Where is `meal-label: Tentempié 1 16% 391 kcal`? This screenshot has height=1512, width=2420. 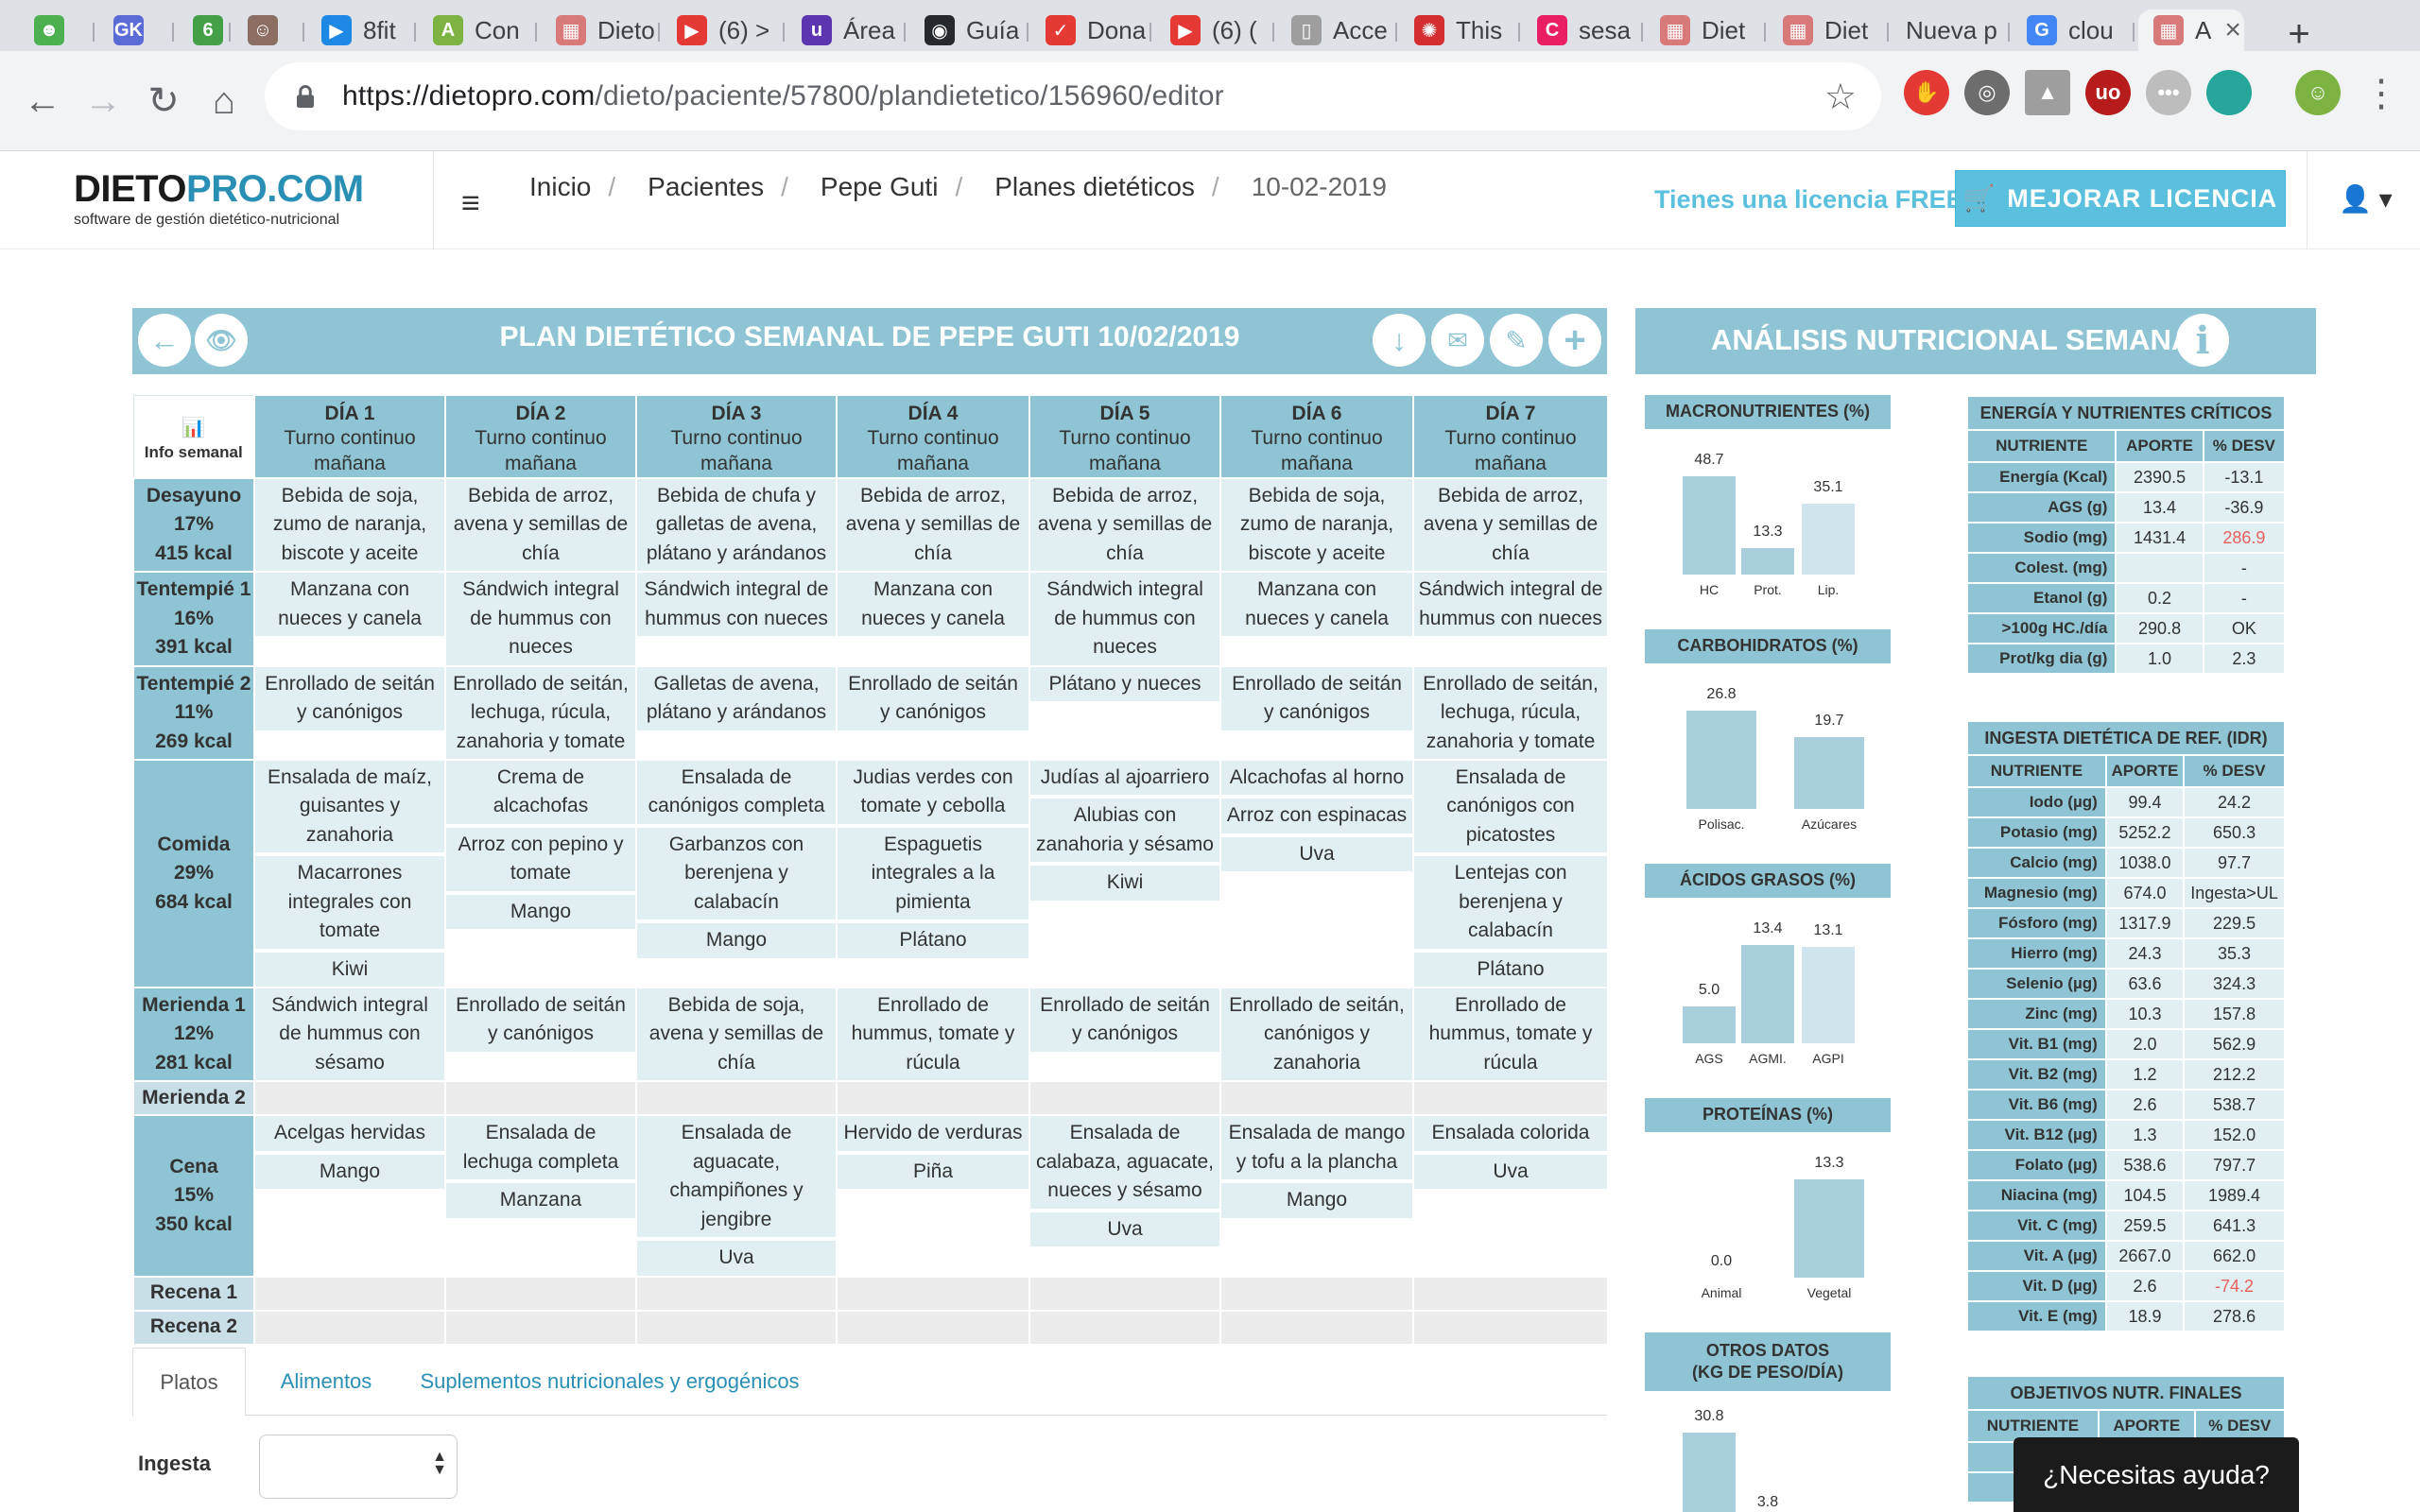 meal-label: Tentempié 1 16% 391 kcal is located at coordinates (193, 619).